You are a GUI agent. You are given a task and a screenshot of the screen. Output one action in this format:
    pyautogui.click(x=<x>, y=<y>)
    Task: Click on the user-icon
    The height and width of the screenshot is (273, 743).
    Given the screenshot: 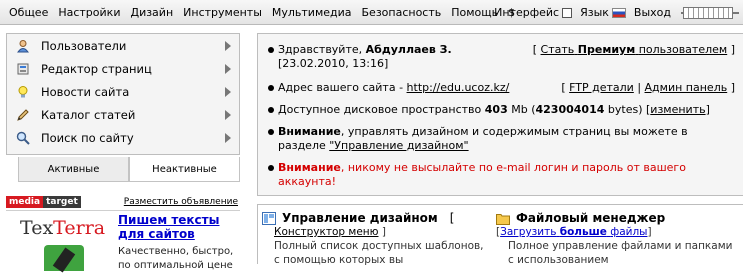 What is the action you would take?
    pyautogui.click(x=23, y=46)
    